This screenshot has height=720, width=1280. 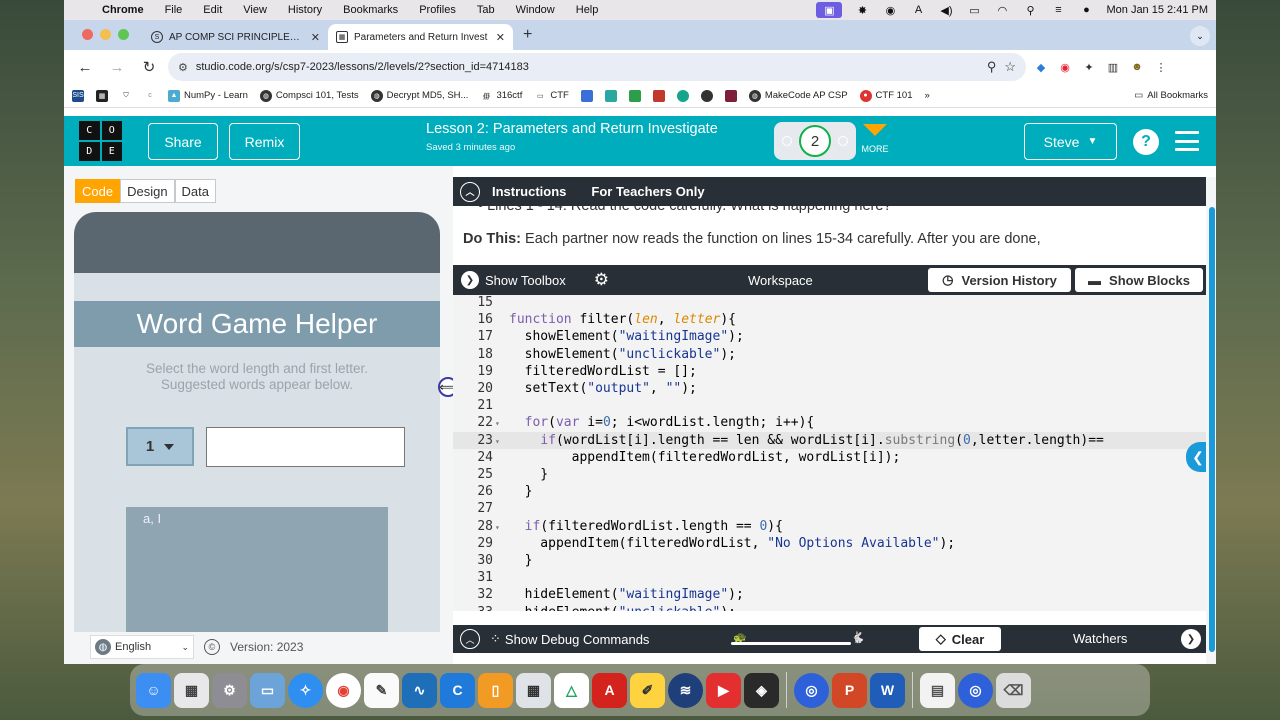 I want to click on bookmark-shield: ⛉, so click(x=126, y=95).